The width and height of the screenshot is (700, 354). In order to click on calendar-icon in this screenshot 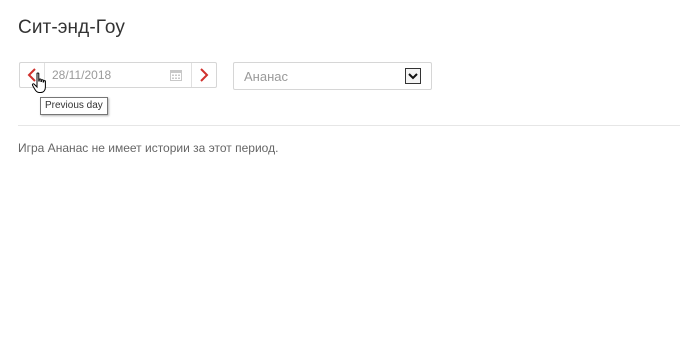, I will do `click(176, 75)`.